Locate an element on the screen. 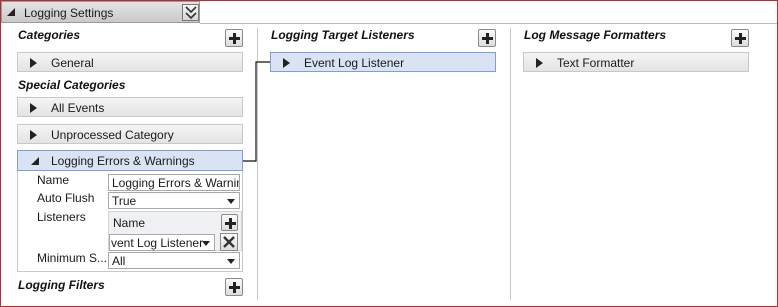 This screenshot has width=778, height=307. listeners-collection: Name vent Log Listener is located at coordinates (175, 231).